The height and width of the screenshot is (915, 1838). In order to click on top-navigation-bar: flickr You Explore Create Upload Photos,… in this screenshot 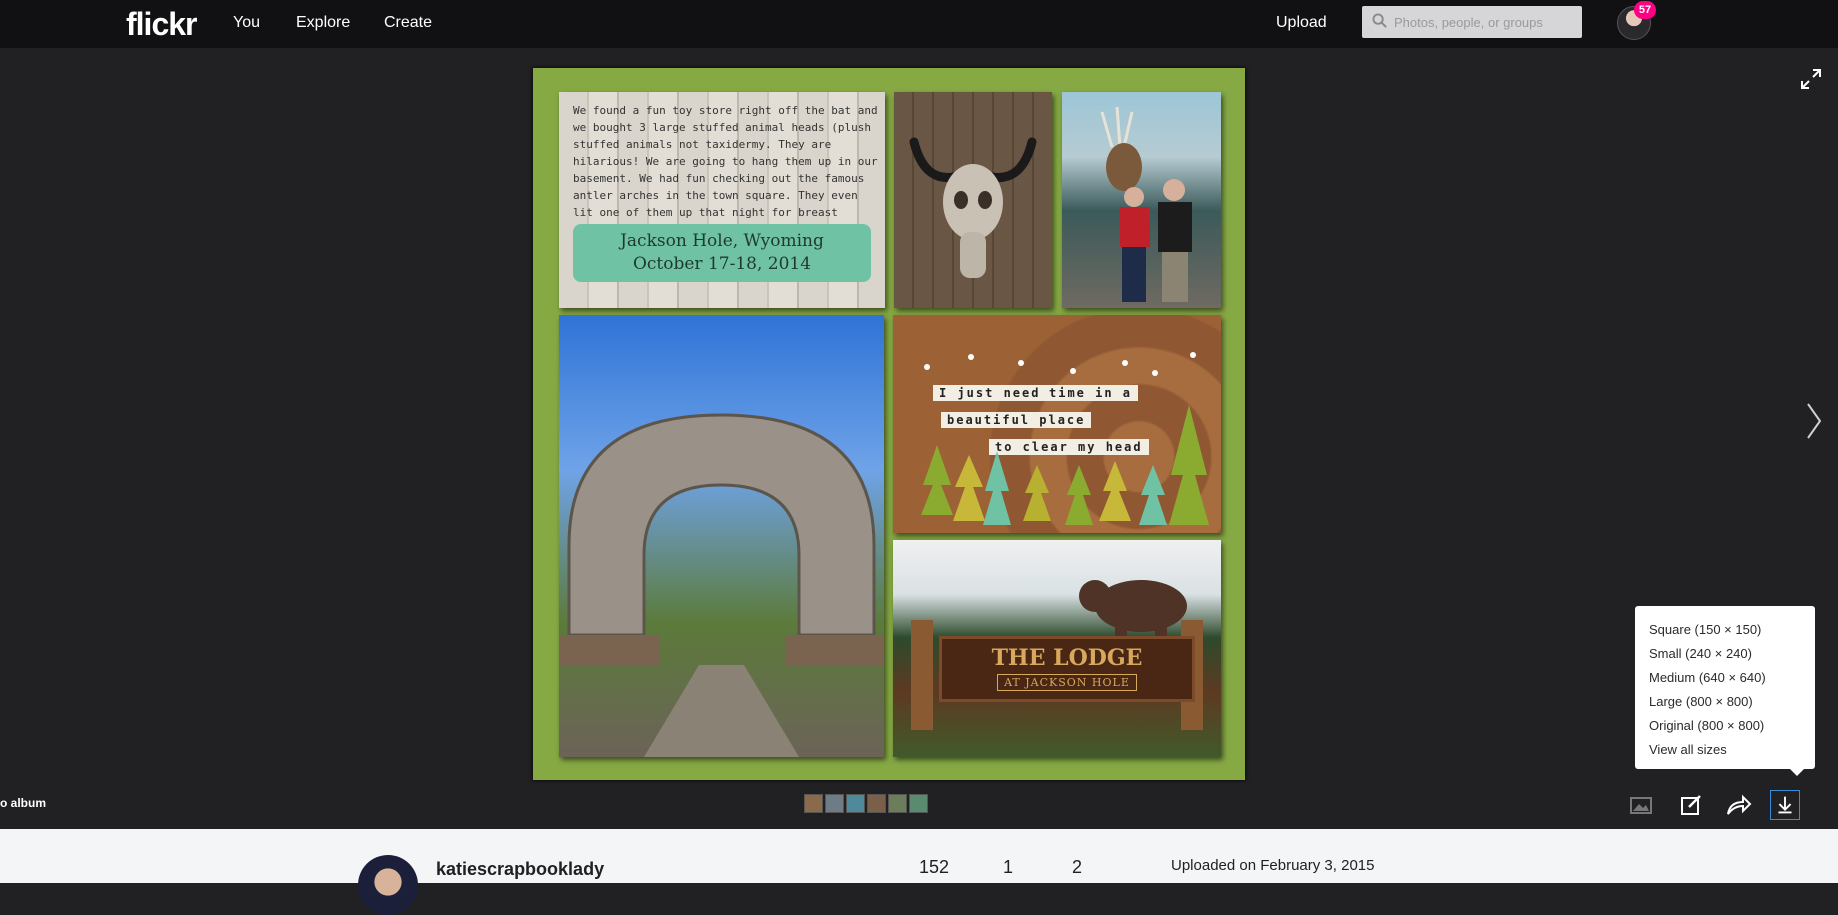, I will do `click(919, 24)`.